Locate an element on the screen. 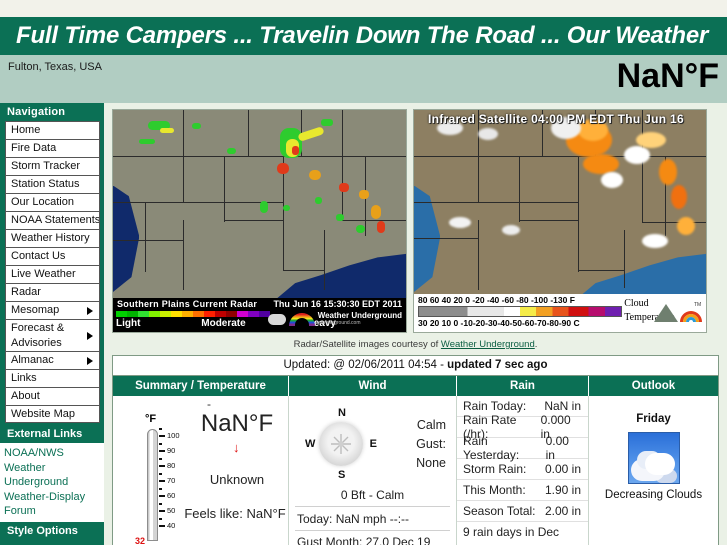 The width and height of the screenshot is (727, 545). nav-label: Forecast & Advisories is located at coordinates (38, 335).